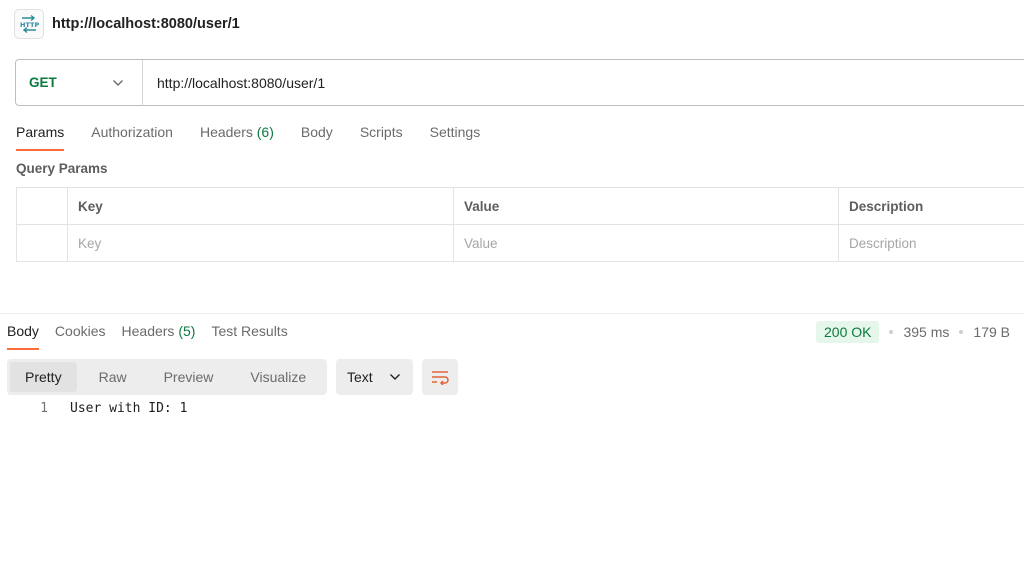  I want to click on tab-test-results: Test Results, so click(249, 335).